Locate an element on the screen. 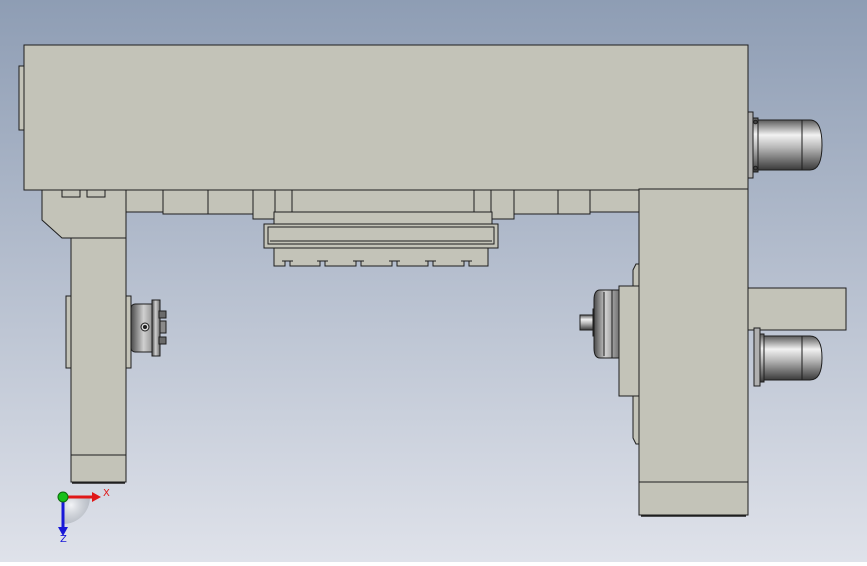 The image size is (867, 566). chuck-jaw-bottom is located at coordinates (162, 340).